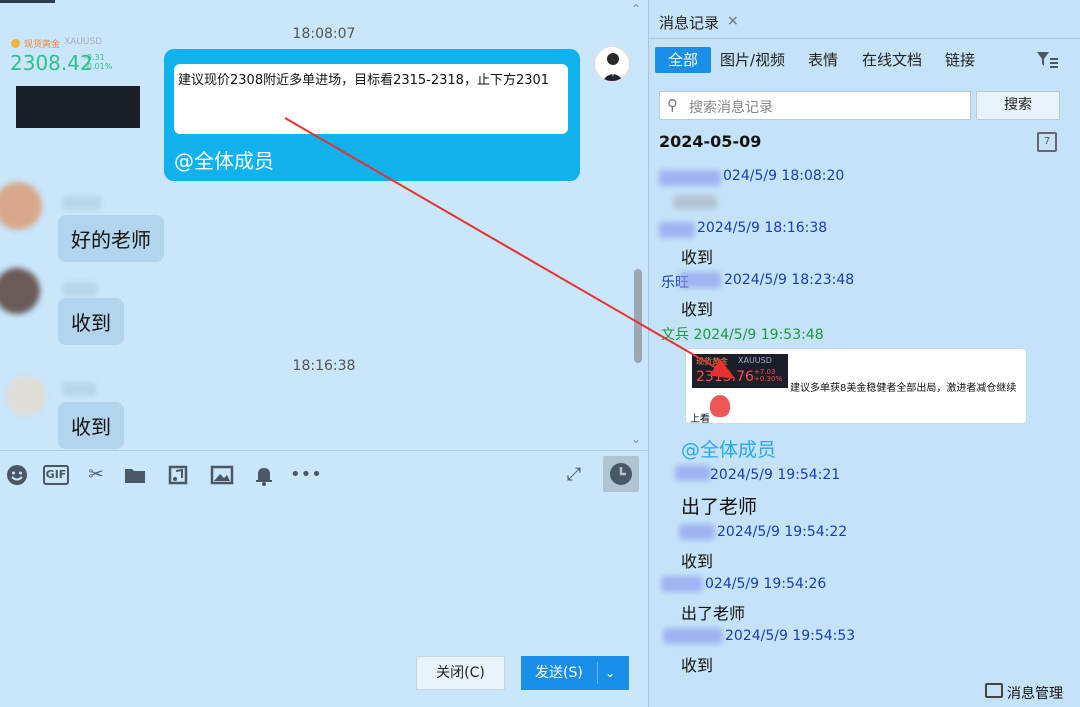 The height and width of the screenshot is (707, 1080). I want to click on record-header: 024/5/9 19:54:26, so click(766, 584).